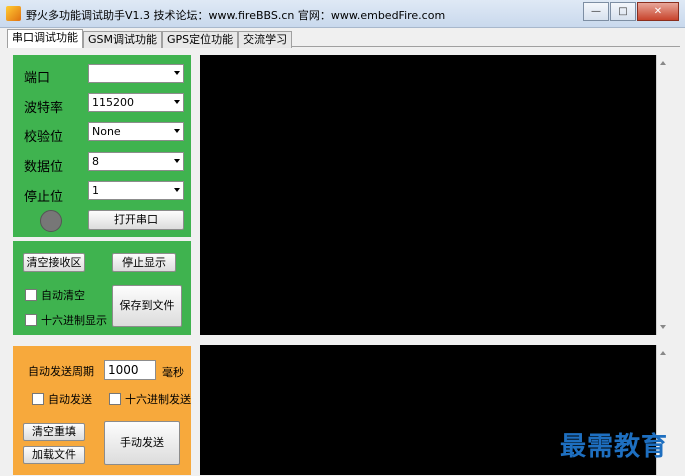 The image size is (685, 476). What do you see at coordinates (45, 38) in the screenshot?
I see `tab-serial: 串口调试功能` at bounding box center [45, 38].